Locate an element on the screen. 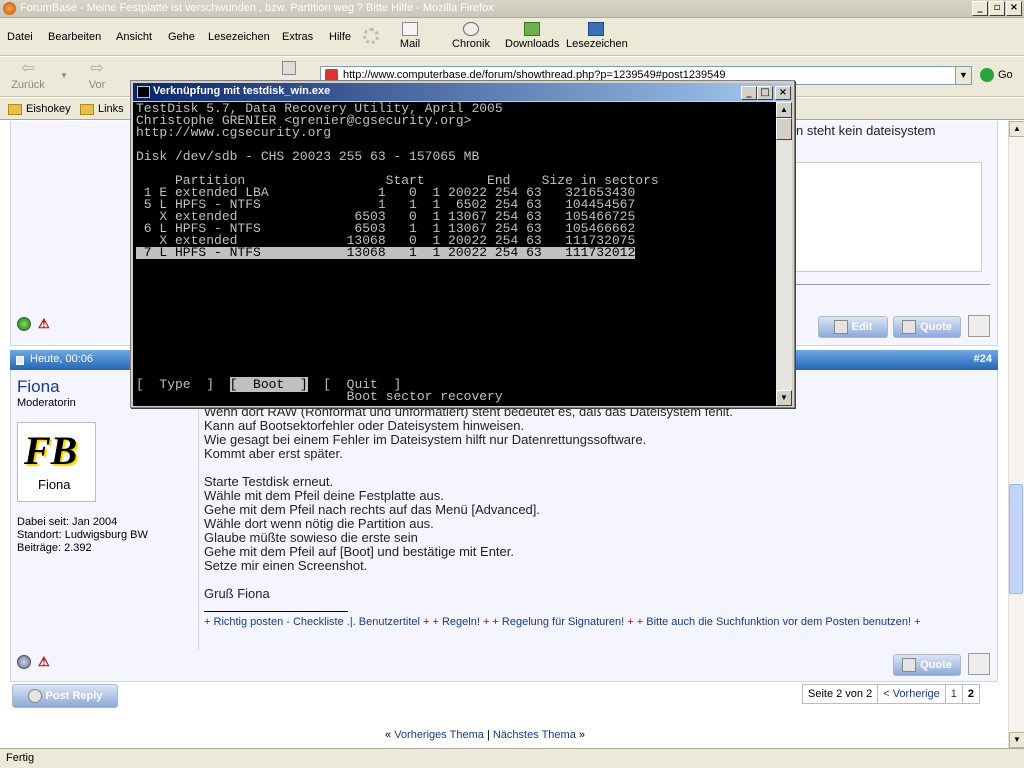 The width and height of the screenshot is (1024, 768). download-icon is located at coordinates (532, 29).